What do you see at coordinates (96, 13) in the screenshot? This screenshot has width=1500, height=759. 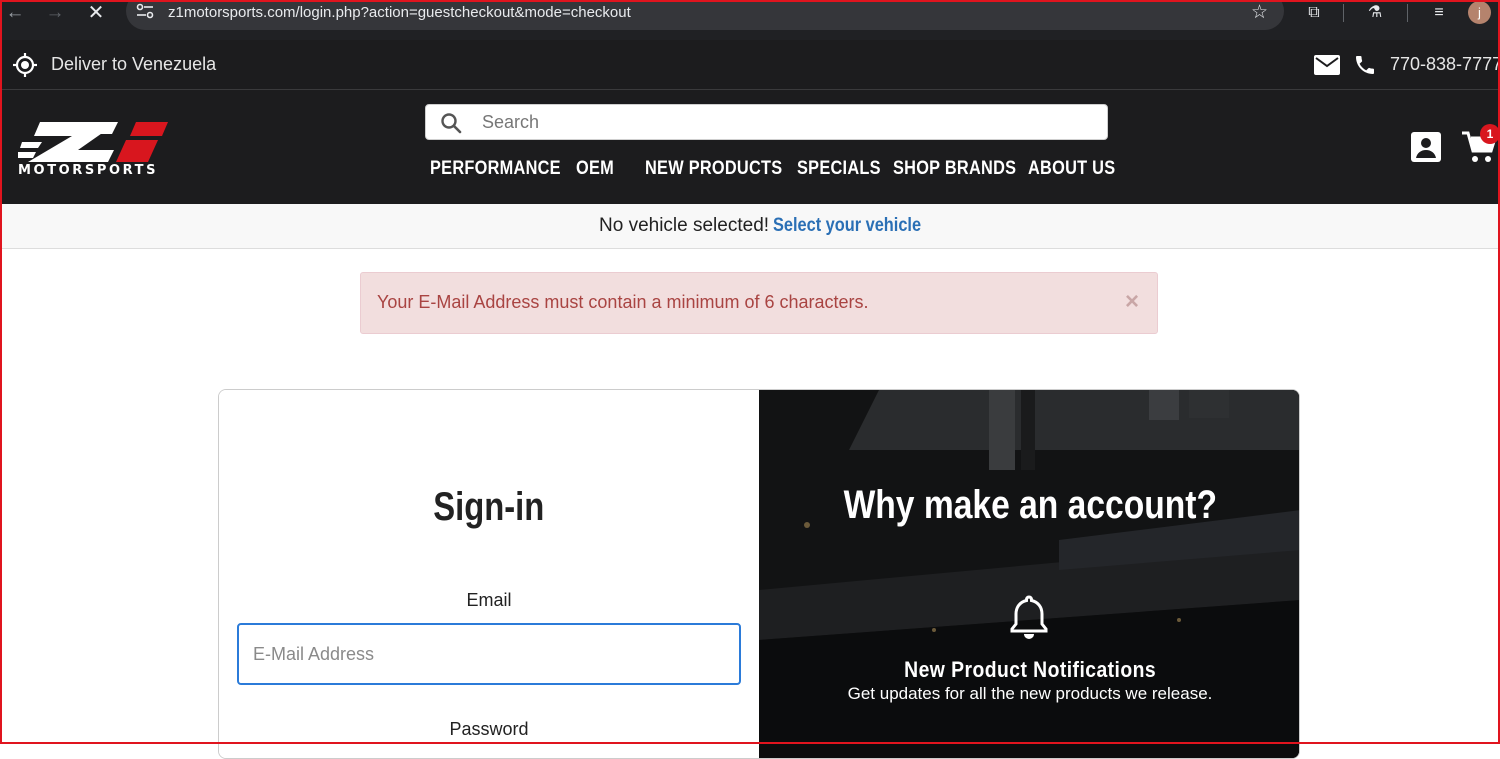 I see `stop-loading-icon: ✕` at bounding box center [96, 13].